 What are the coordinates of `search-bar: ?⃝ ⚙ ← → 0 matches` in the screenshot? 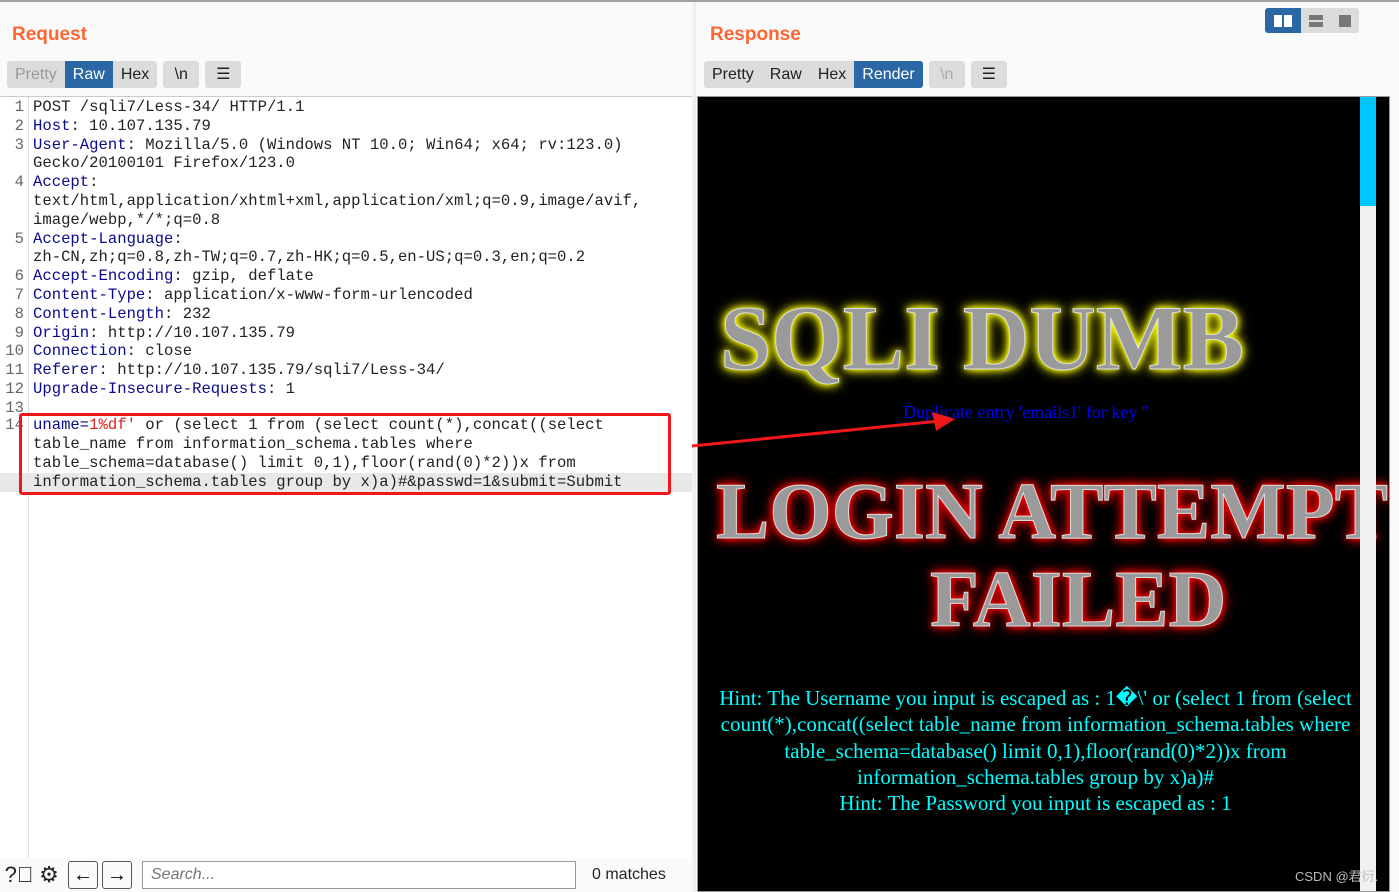 It's located at (346, 875).